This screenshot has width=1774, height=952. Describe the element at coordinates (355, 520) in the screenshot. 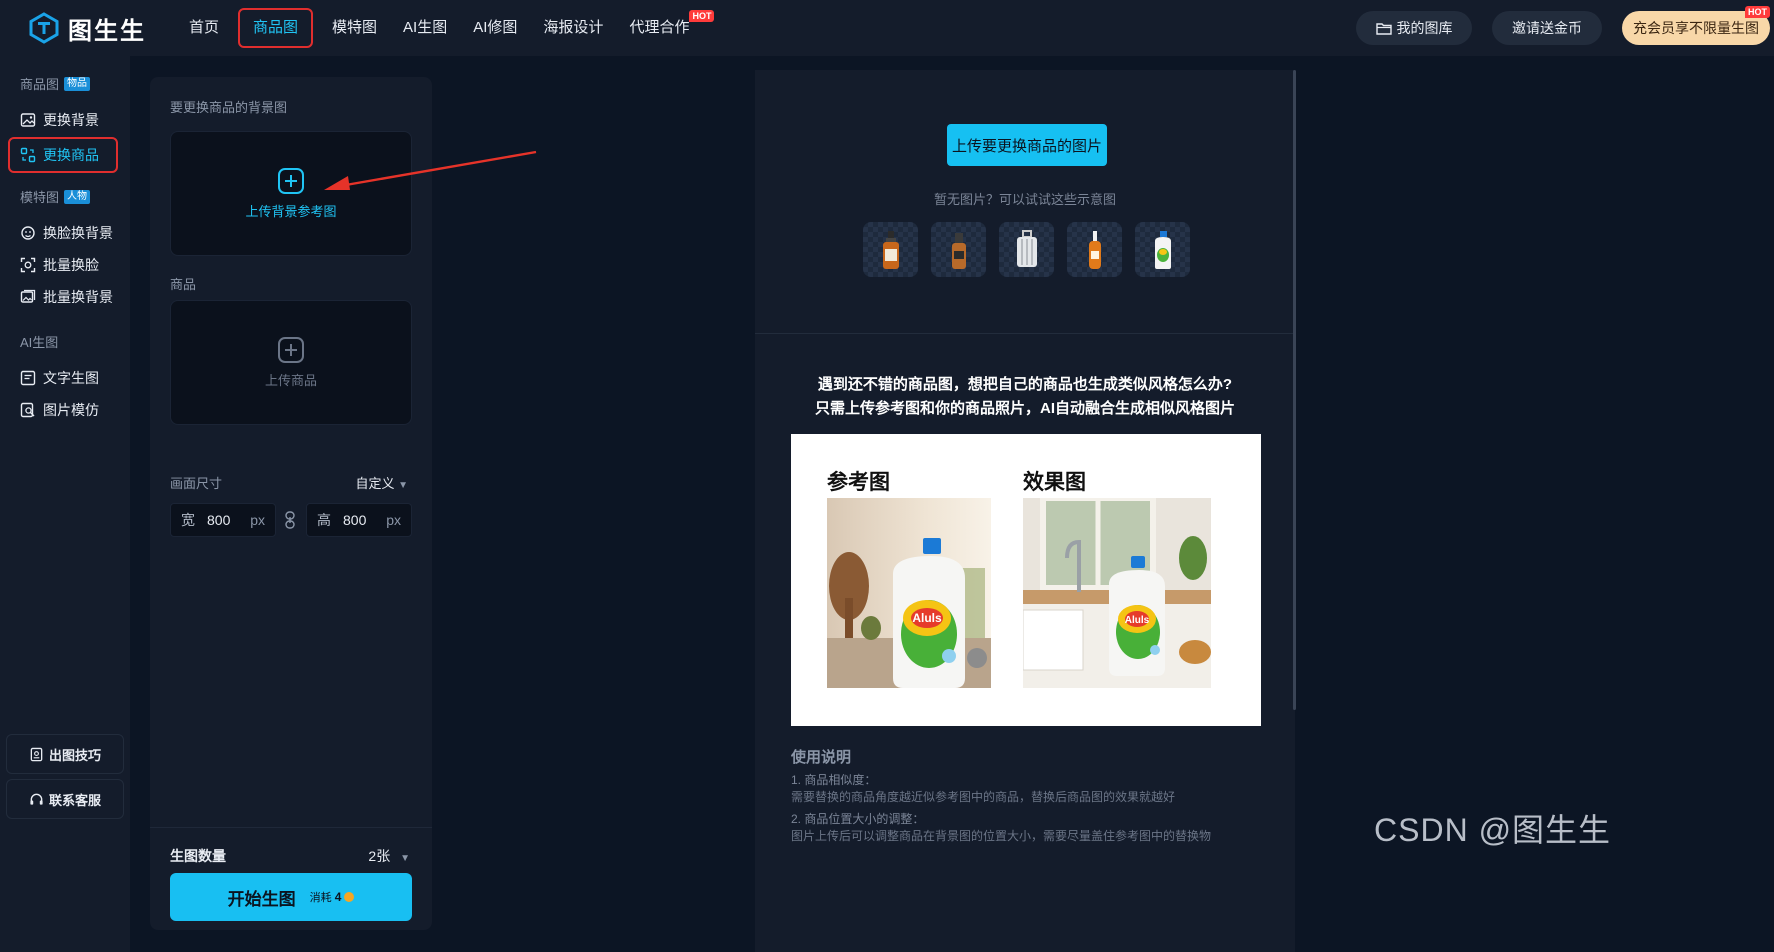

I see `height-value: 800` at that location.